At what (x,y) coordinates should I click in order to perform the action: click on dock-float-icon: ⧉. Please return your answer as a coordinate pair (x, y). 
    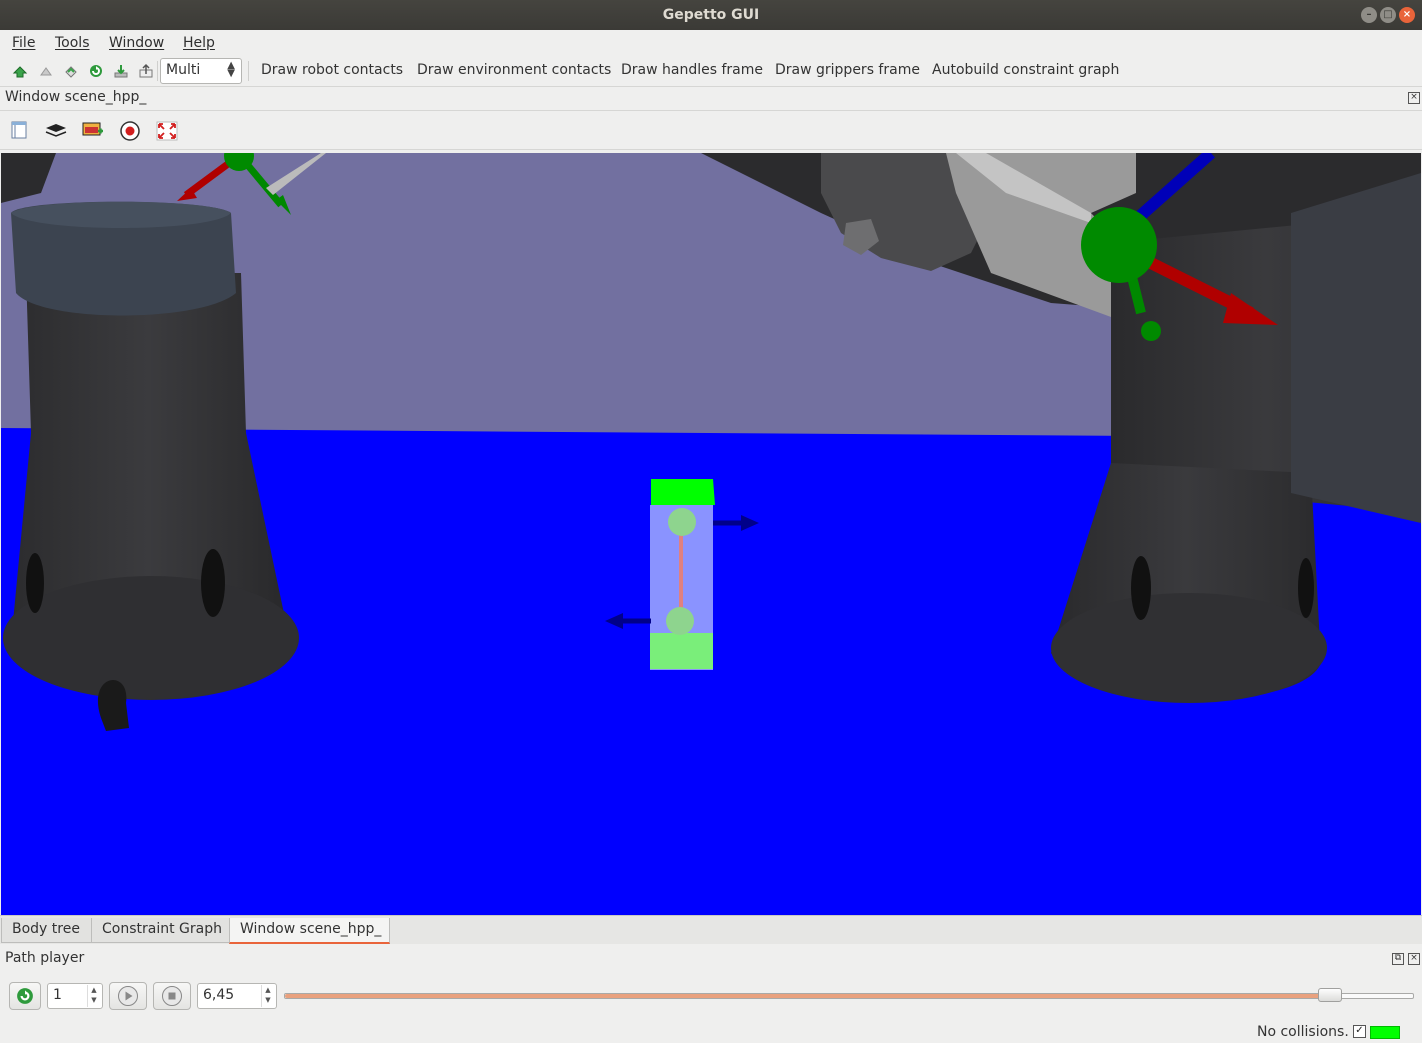
    Looking at the image, I should click on (1398, 959).